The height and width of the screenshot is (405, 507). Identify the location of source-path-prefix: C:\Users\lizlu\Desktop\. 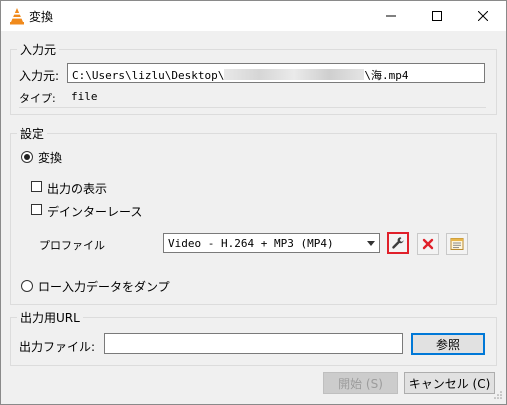
(148, 75).